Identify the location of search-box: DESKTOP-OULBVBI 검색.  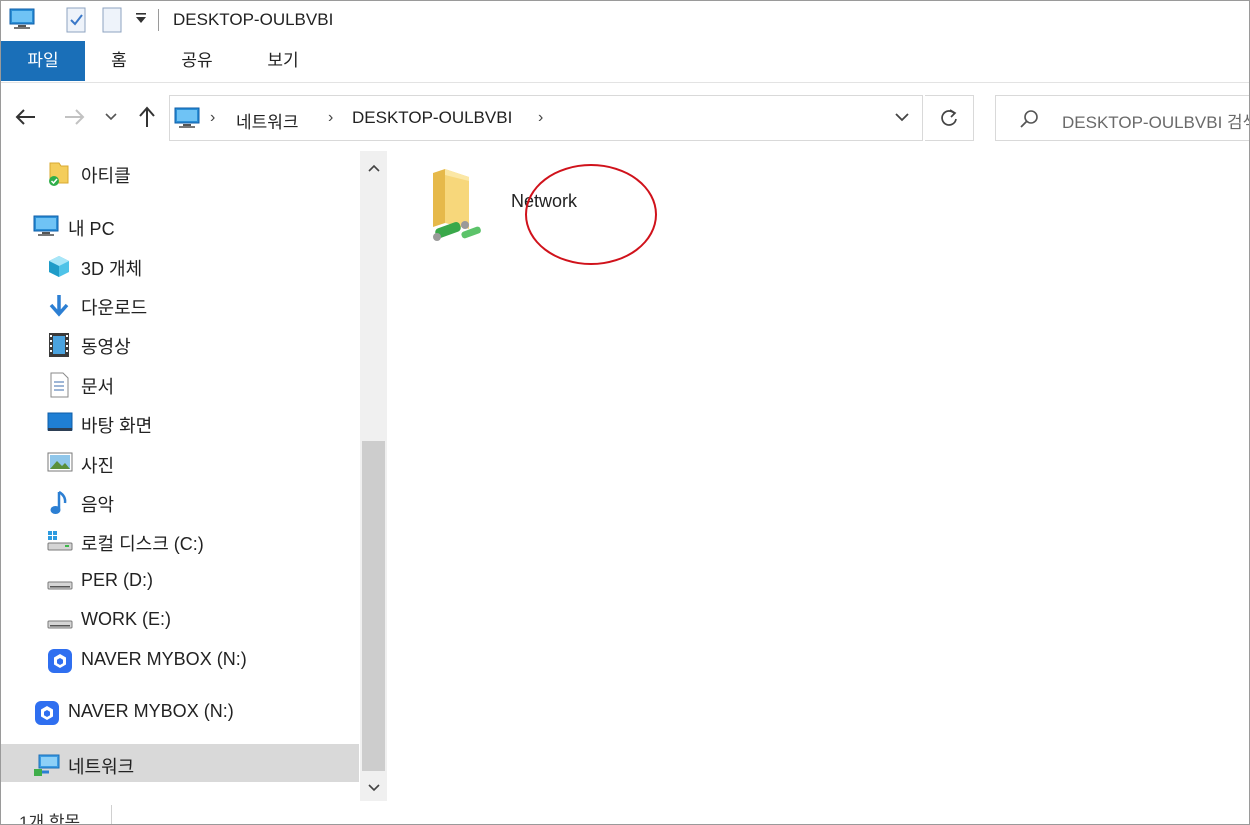
(1122, 118).